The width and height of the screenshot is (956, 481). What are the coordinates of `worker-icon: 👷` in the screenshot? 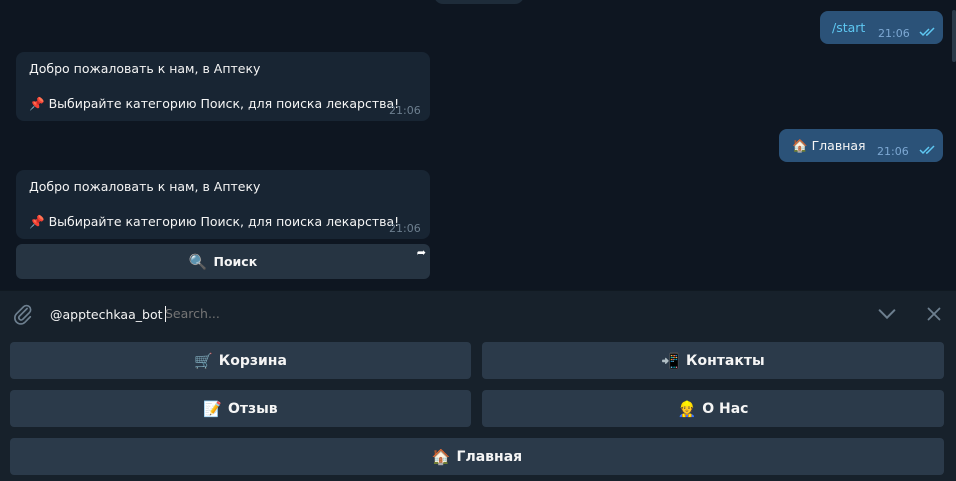 It's located at (687, 408).